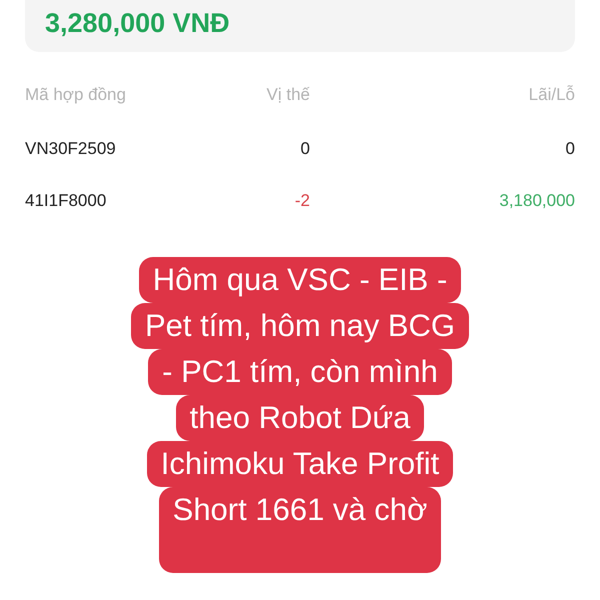  Describe the element at coordinates (300, 279) in the screenshot. I see `caption-line: Hôm qua VSC - EIB -` at that location.